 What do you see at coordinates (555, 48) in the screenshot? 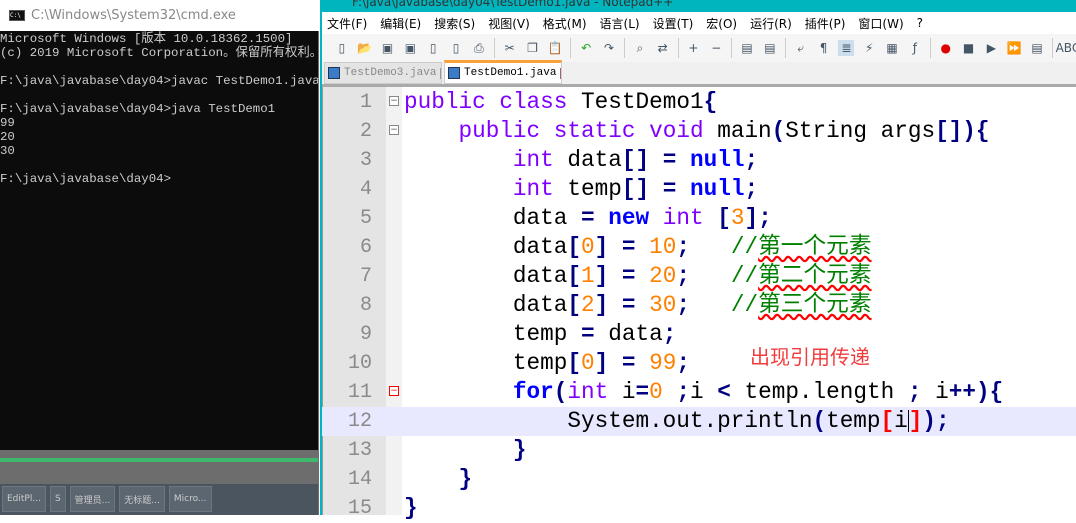
I see `paste-icon: 📋` at bounding box center [555, 48].